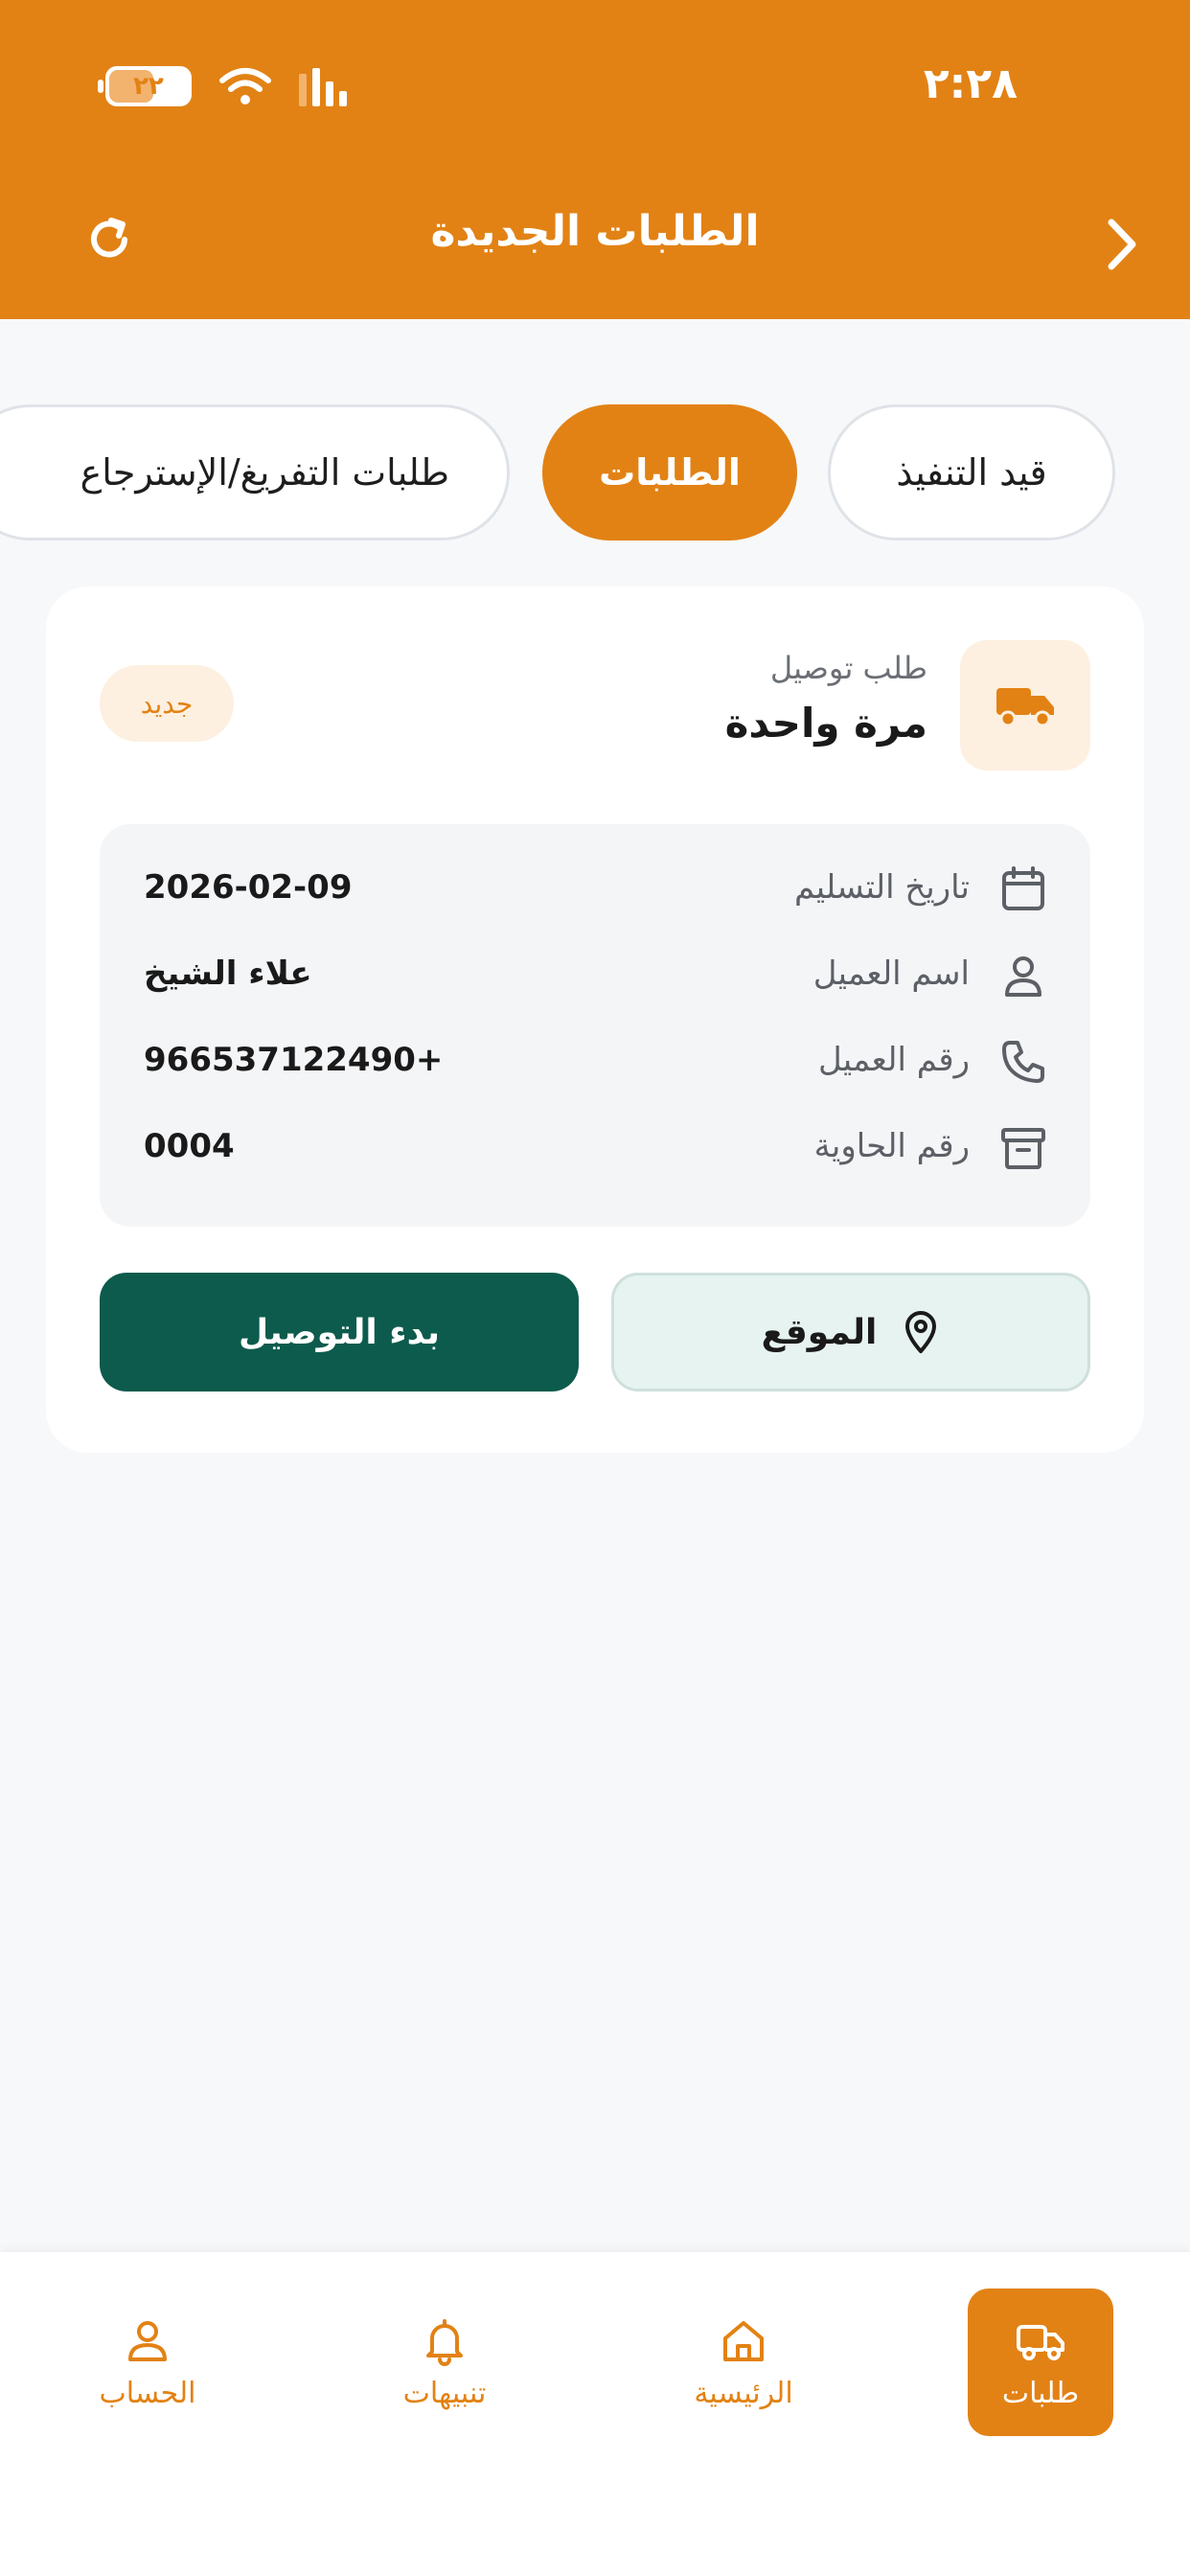  What do you see at coordinates (891, 973) in the screenshot?
I see `detail-label: اسم العميل` at bounding box center [891, 973].